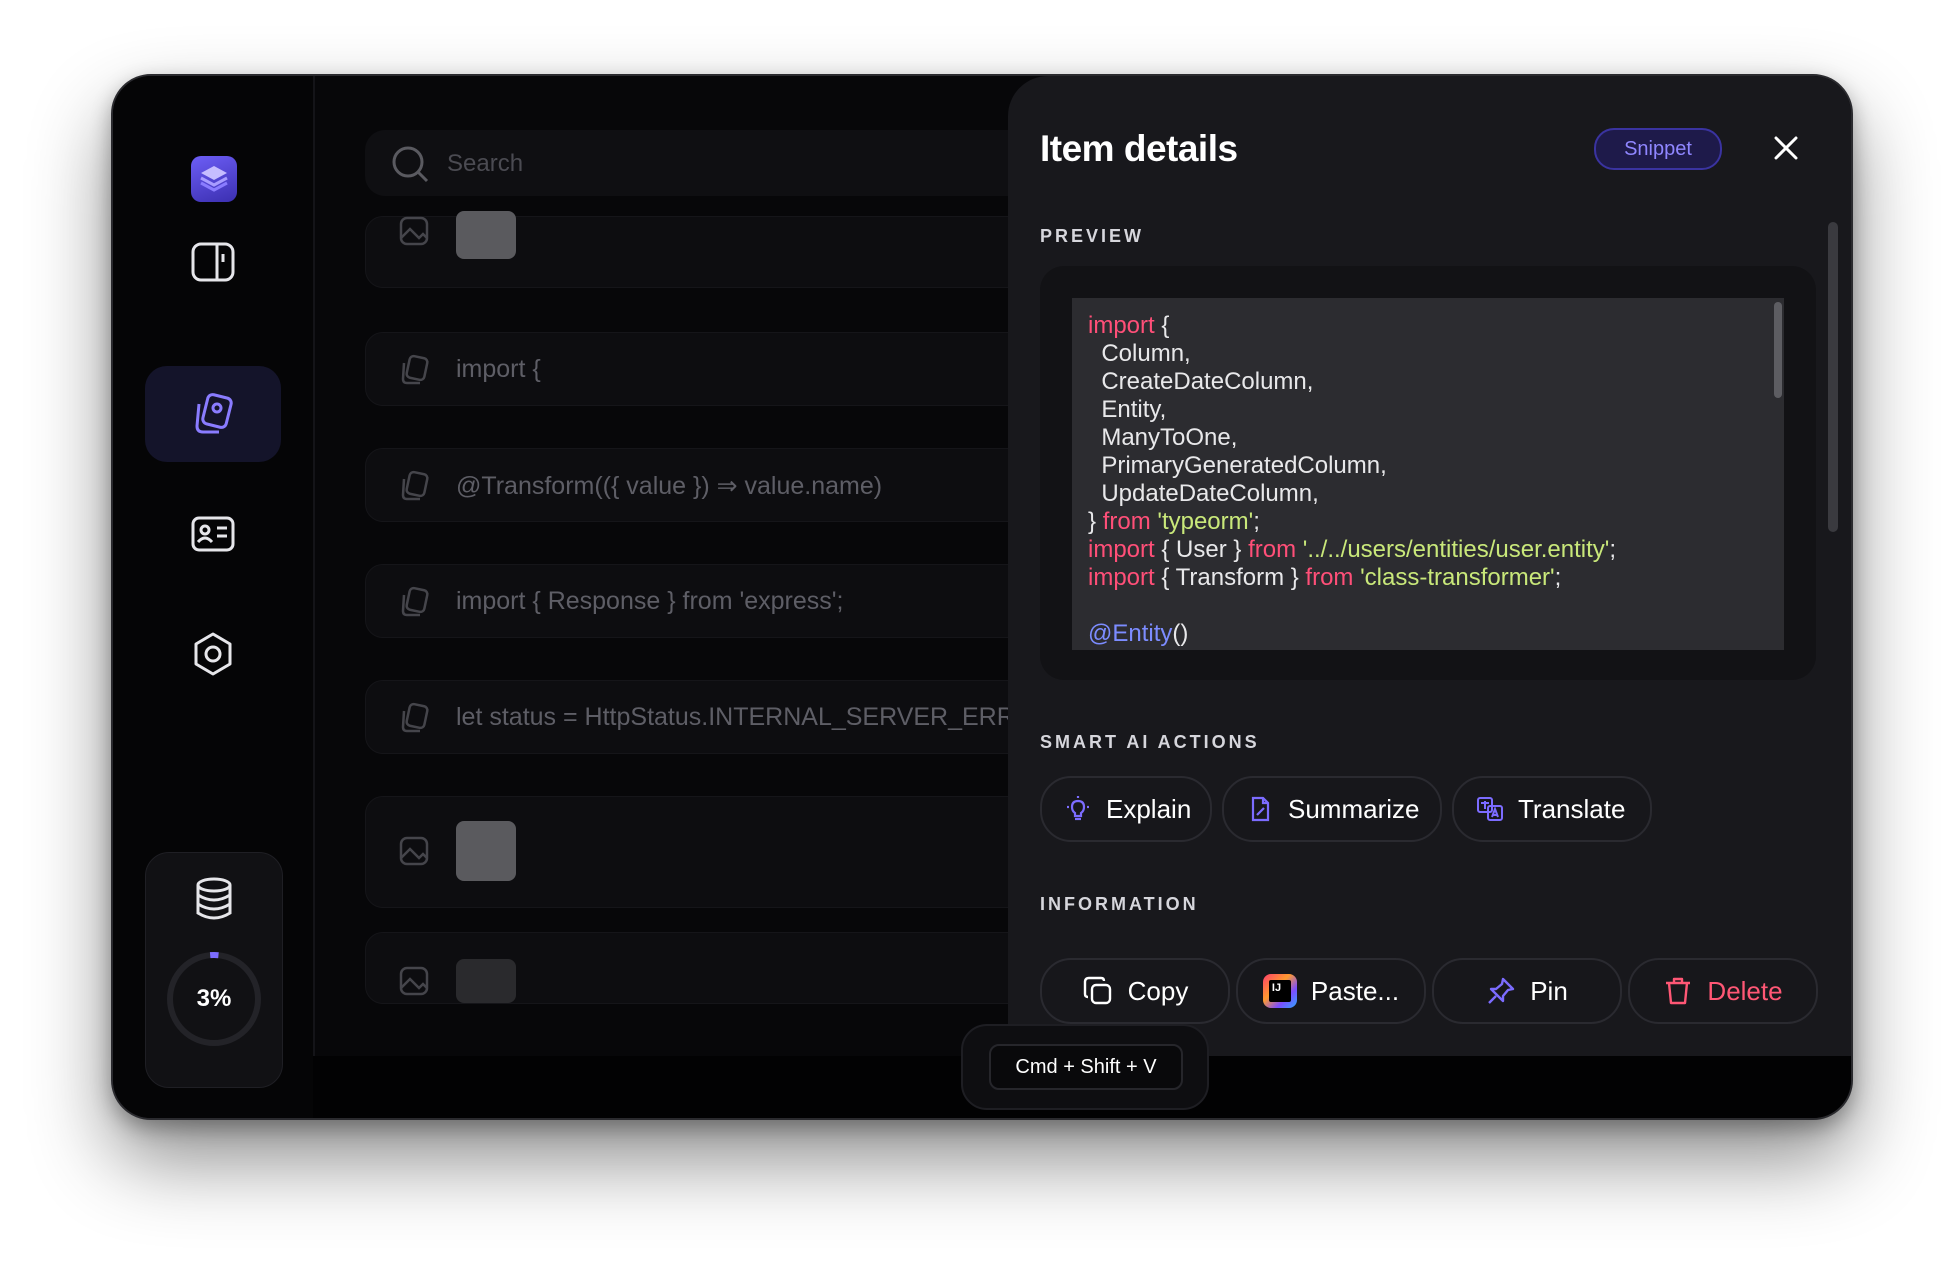  What do you see at coordinates (213, 414) in the screenshot?
I see `clipboard-icon` at bounding box center [213, 414].